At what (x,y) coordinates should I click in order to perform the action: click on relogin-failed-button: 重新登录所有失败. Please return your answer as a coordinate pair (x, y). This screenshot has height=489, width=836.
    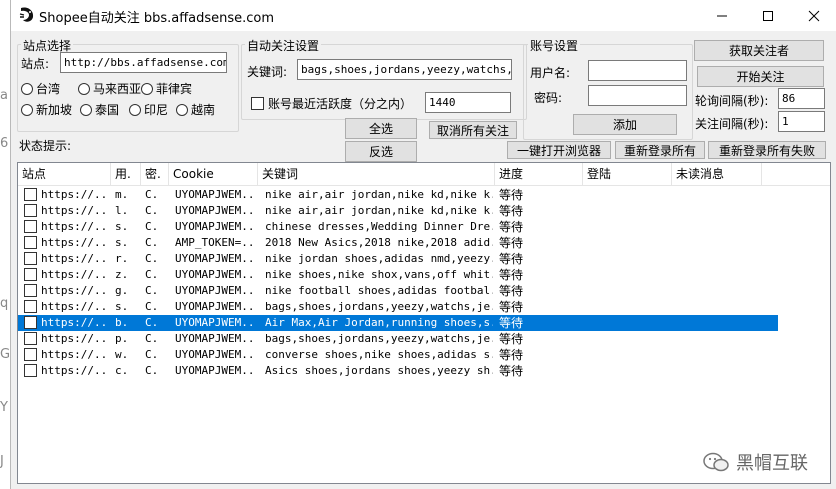
    Looking at the image, I should click on (767, 150).